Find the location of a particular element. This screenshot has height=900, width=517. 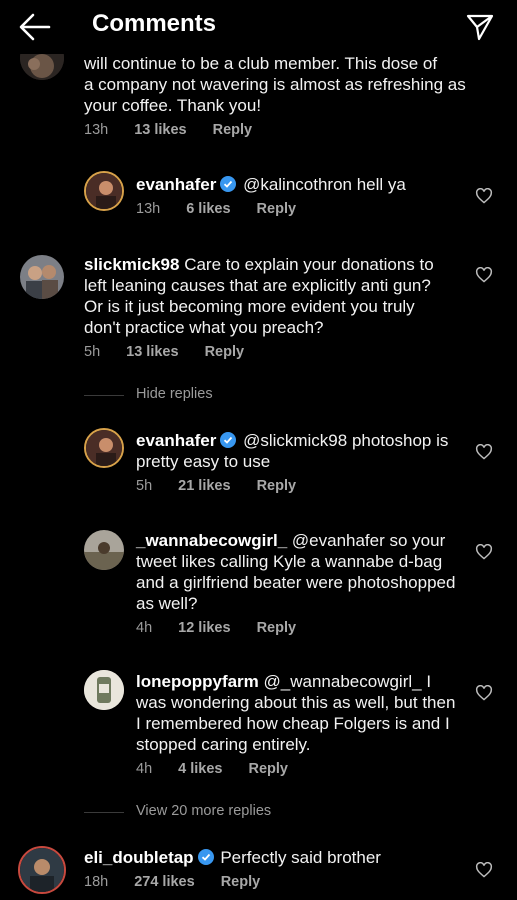

comment-meta: 13h 6 likes Reply is located at coordinates (296, 209).